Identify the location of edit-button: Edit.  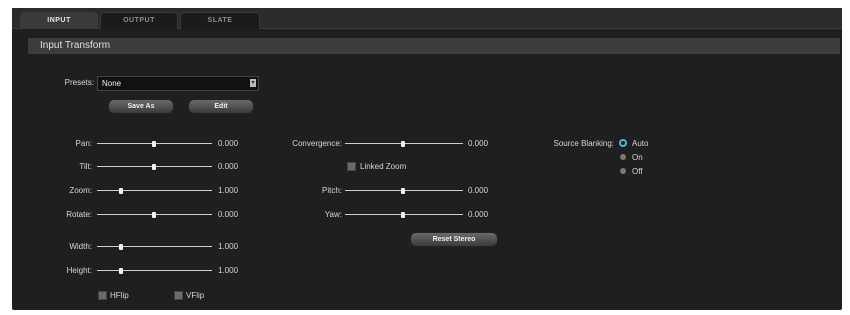
(221, 106).